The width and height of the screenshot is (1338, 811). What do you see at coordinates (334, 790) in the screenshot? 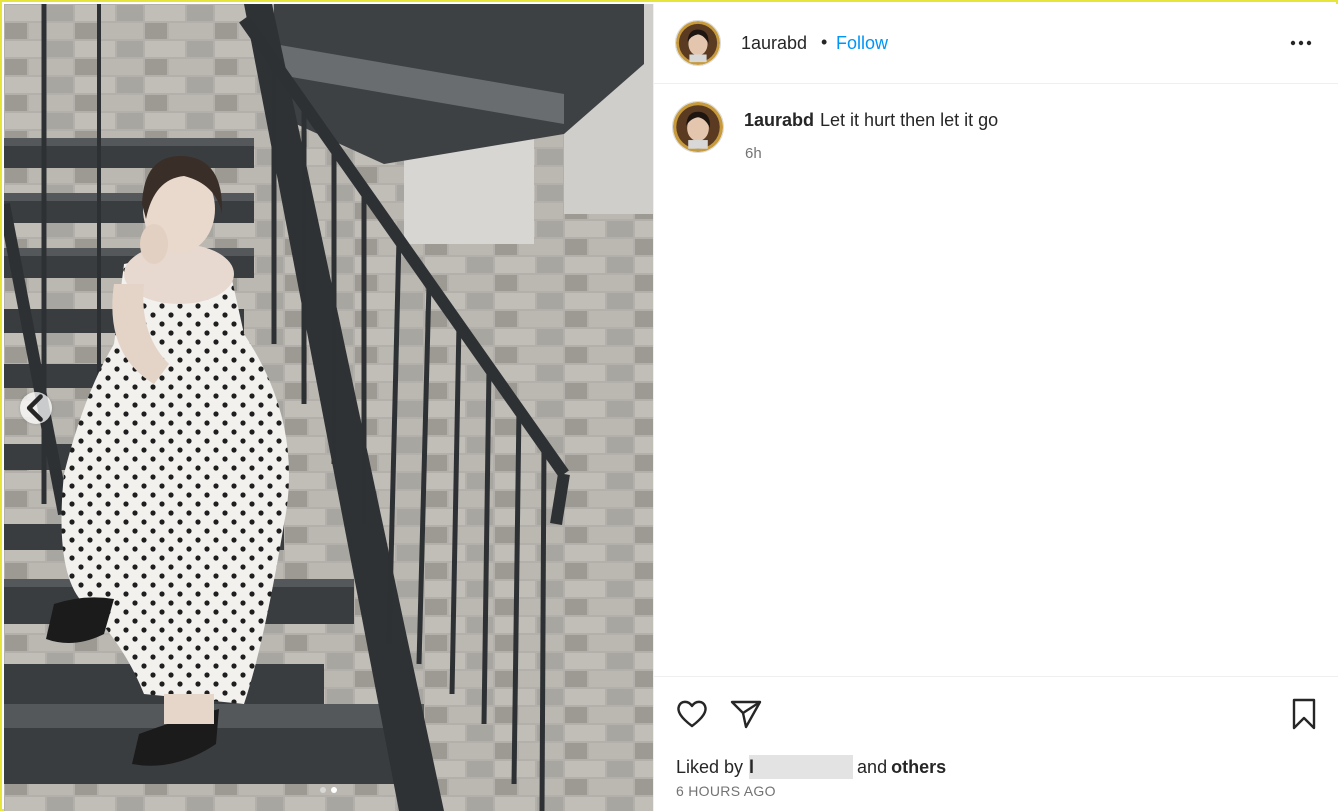
I see `carousel-dot-active` at bounding box center [334, 790].